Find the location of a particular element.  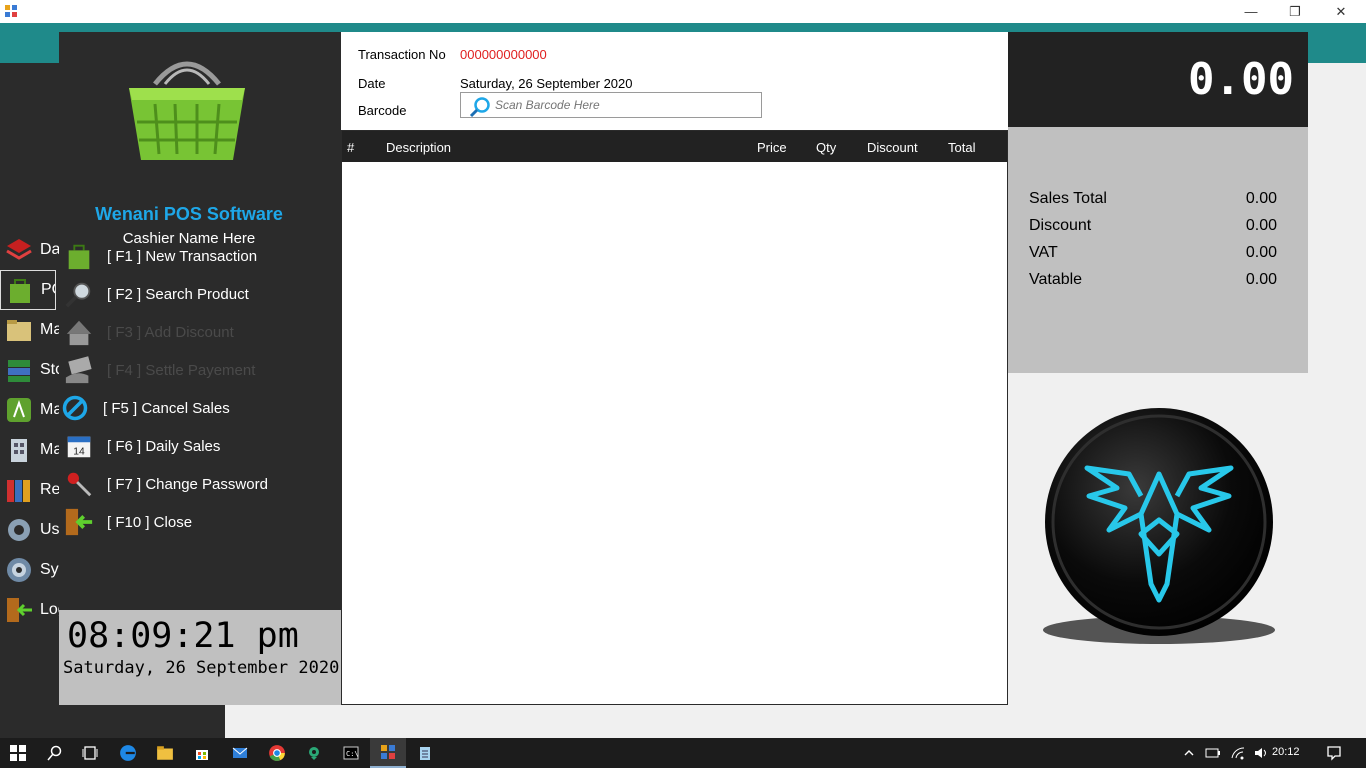

sidebar-item-stock: Stock is located at coordinates (32, 370).